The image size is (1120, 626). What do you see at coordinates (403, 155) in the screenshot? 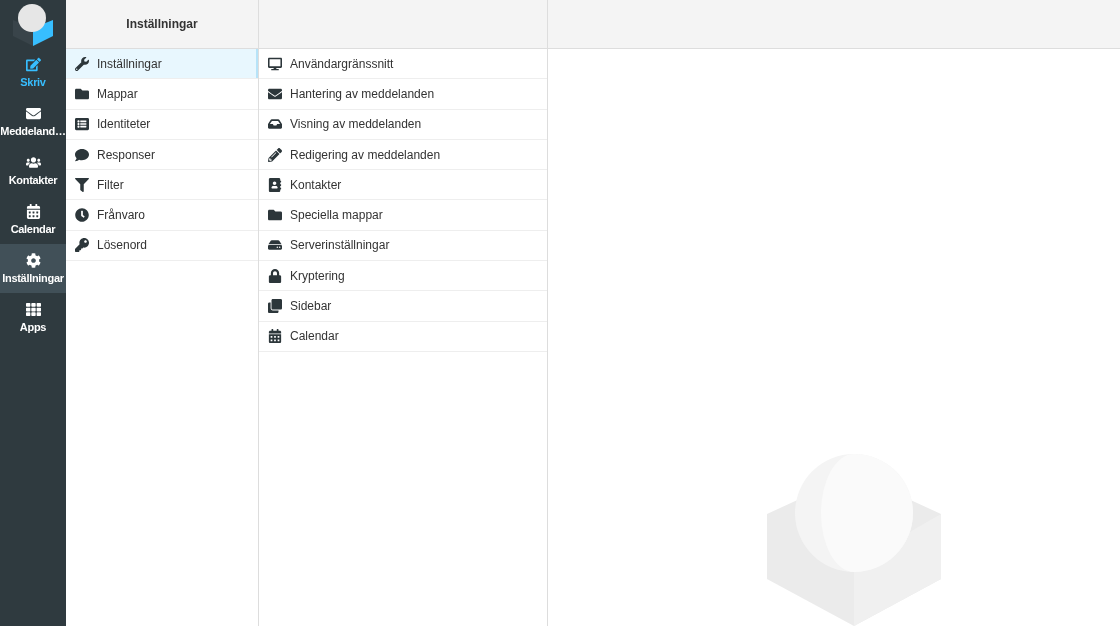
I see `preference-item: Redigering av meddelanden` at bounding box center [403, 155].